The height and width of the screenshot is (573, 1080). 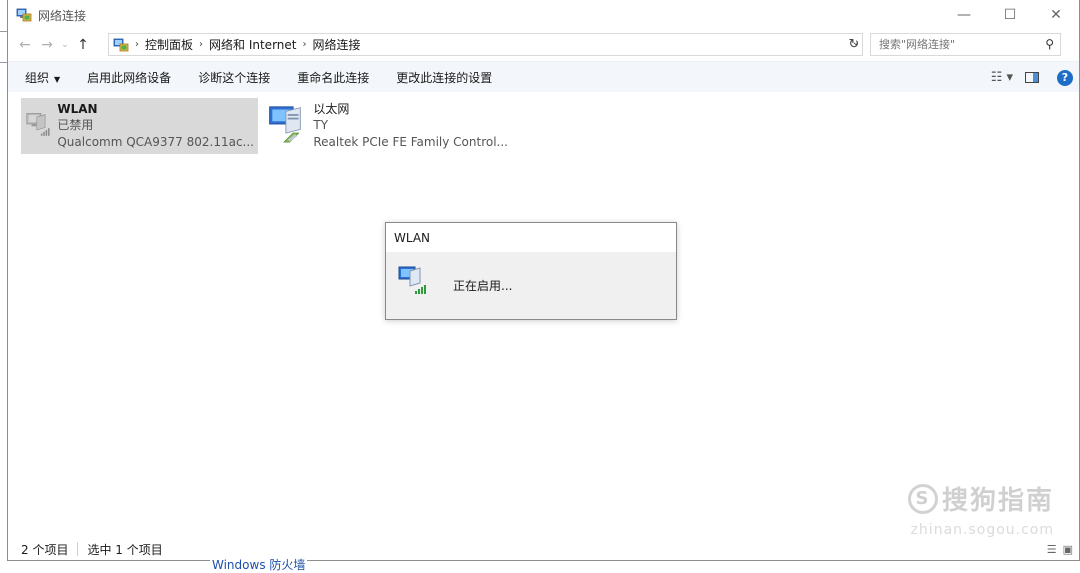 I want to click on diagnose-connection-button: 诊断这个连接, so click(x=234, y=77).